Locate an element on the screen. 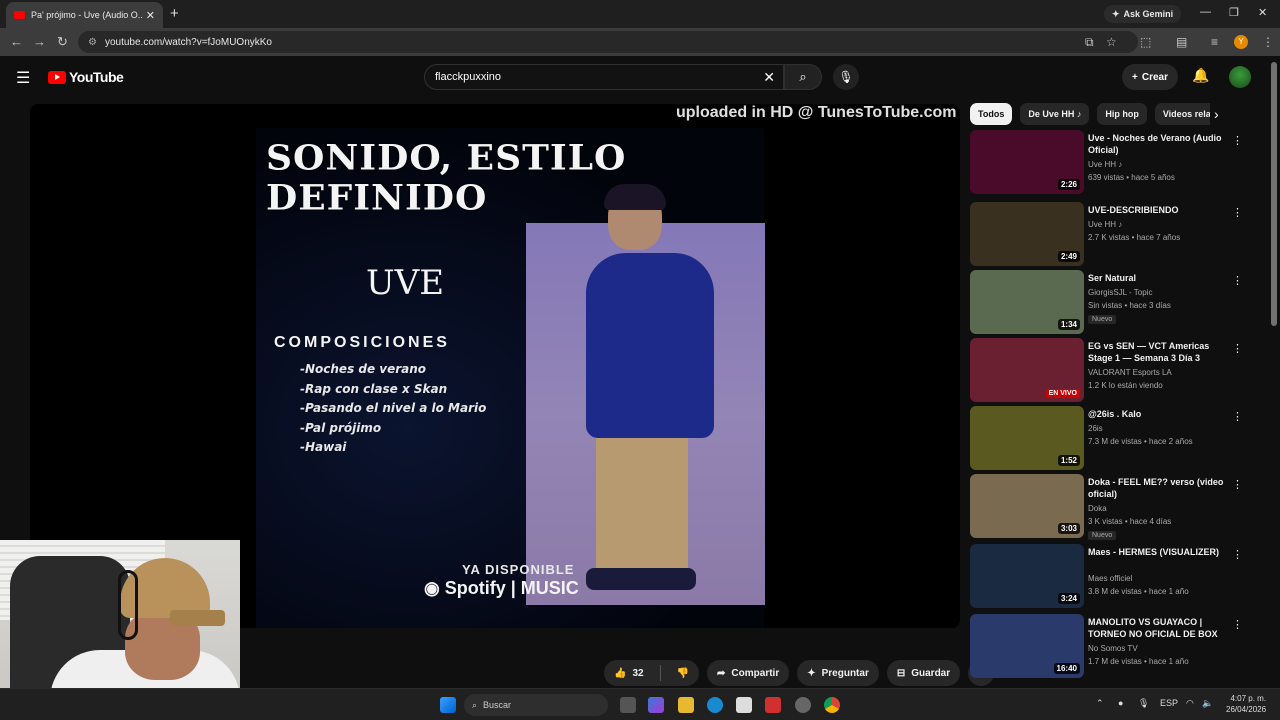 This screenshot has width=1280, height=720. bookmark-star-icon: ☆ is located at coordinates (1111, 42).